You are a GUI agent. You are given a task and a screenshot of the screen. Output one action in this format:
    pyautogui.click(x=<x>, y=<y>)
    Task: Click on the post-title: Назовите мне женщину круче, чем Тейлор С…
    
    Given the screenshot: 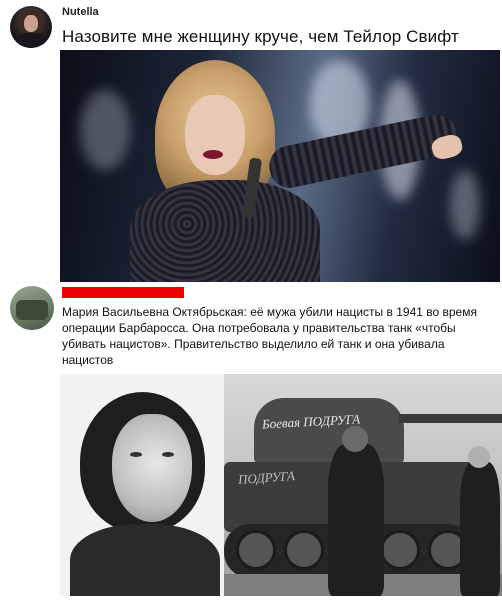 What is the action you would take?
    pyautogui.click(x=260, y=36)
    